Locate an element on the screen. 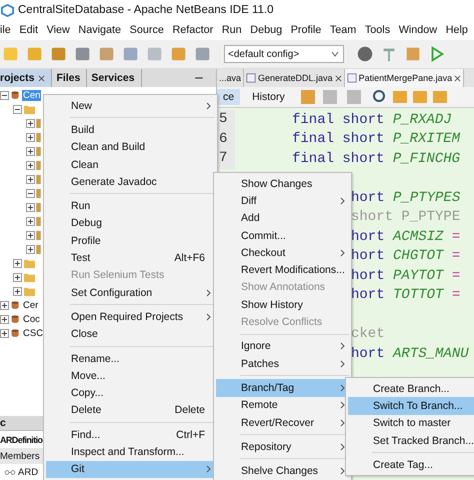  menu-item: Clean is located at coordinates (130, 165).